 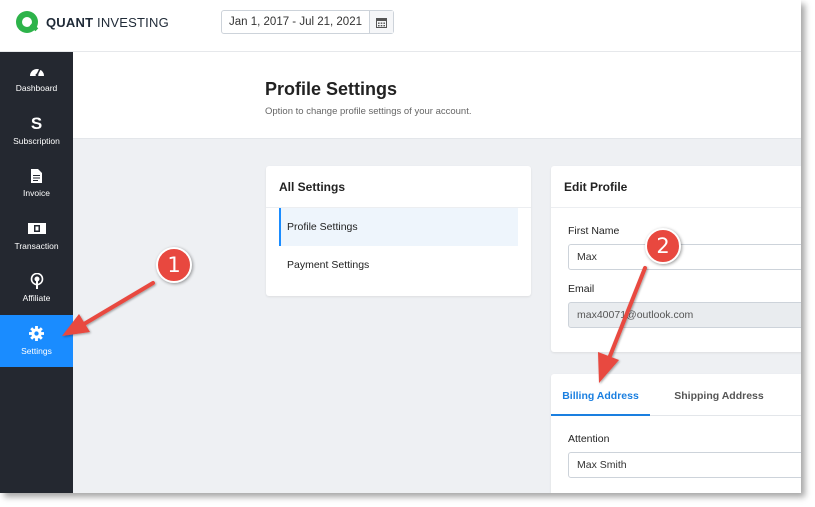 I want to click on sidebar-item-label: Dashboard, so click(x=36, y=88).